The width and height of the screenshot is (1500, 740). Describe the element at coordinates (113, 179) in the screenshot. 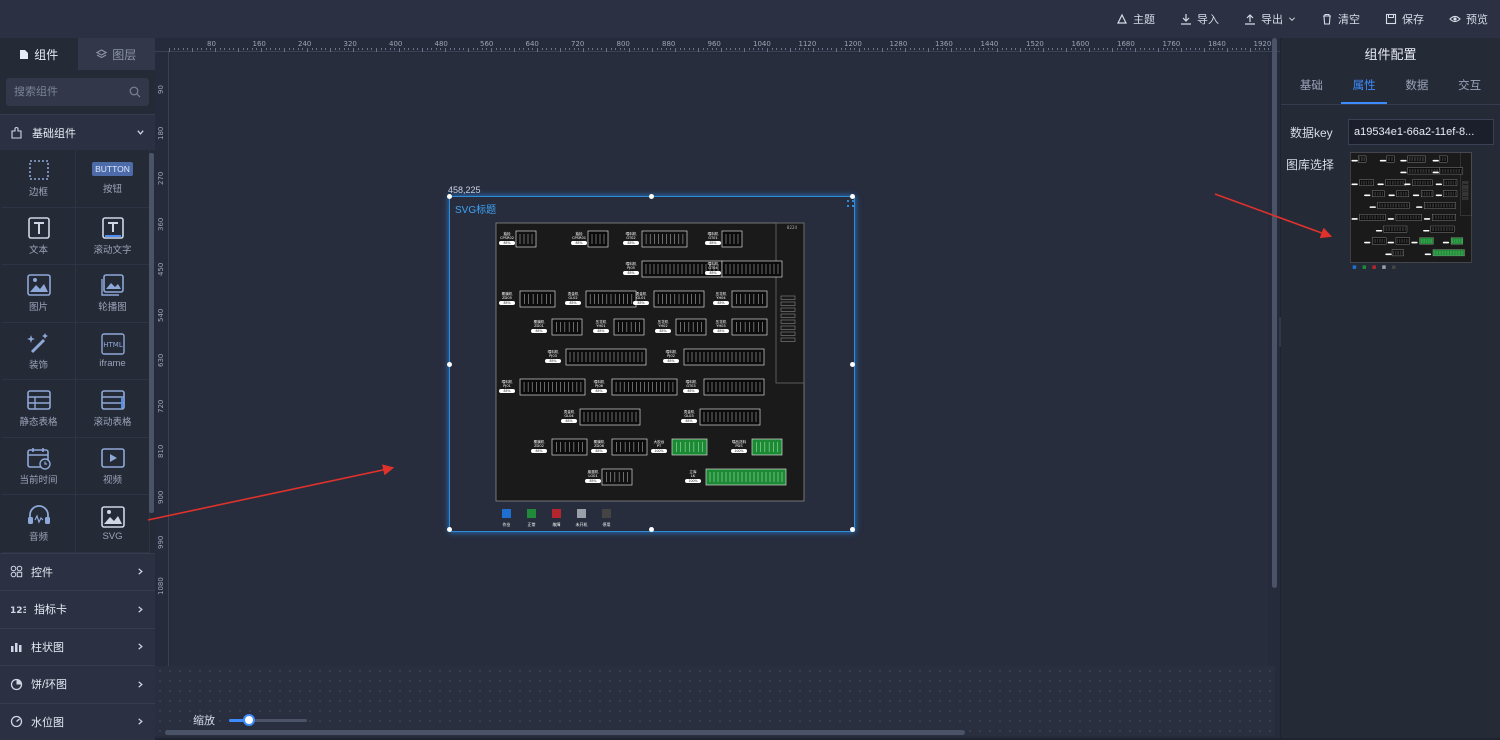

I see `component-button: BUTTON 按钮` at that location.